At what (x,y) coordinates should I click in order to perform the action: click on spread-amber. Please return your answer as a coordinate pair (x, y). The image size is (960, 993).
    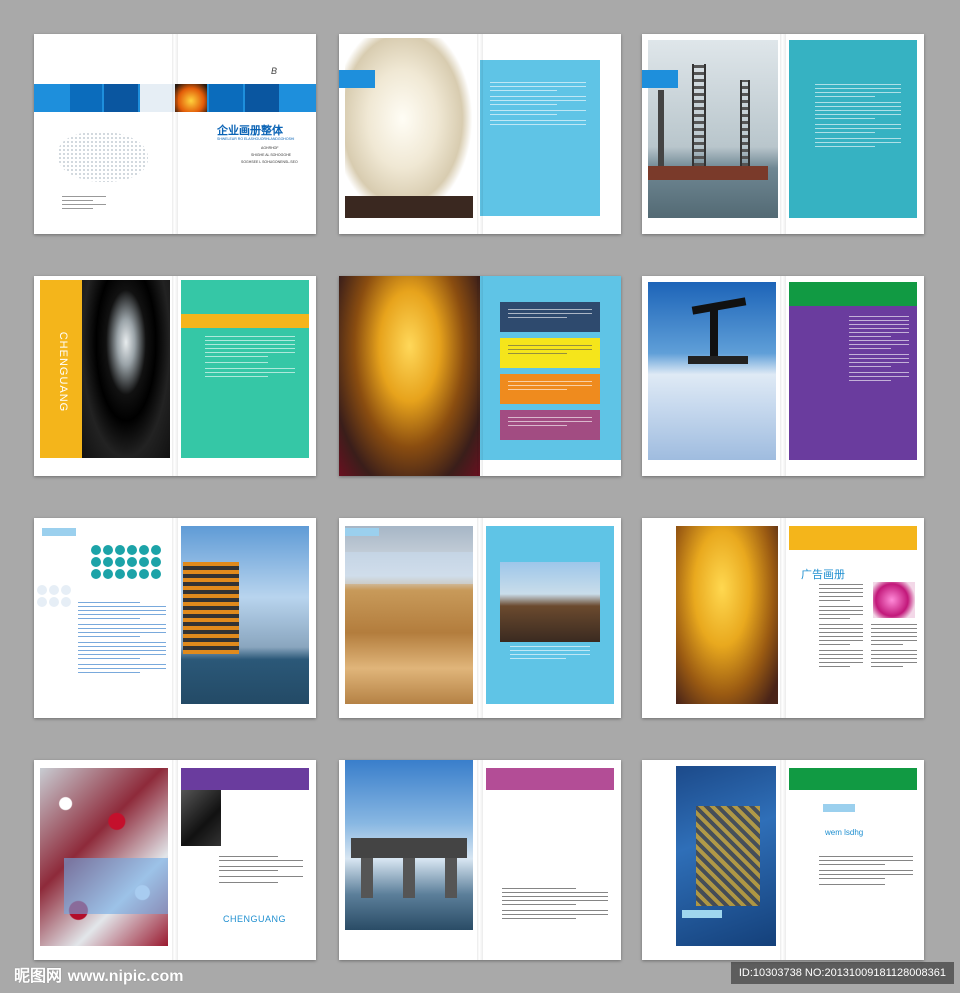
    Looking at the image, I should click on (480, 376).